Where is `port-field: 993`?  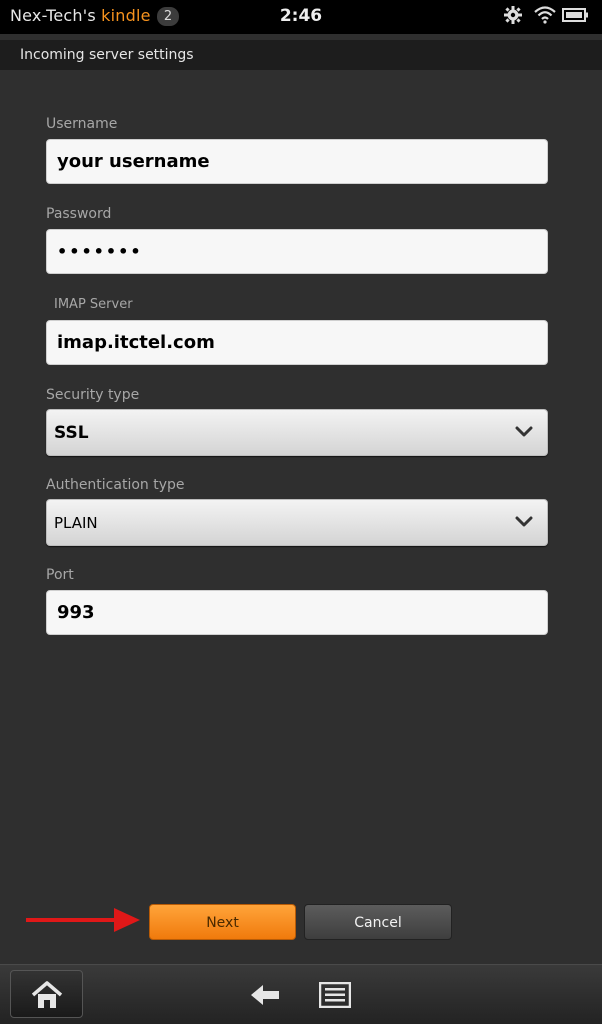 port-field: 993 is located at coordinates (297, 612).